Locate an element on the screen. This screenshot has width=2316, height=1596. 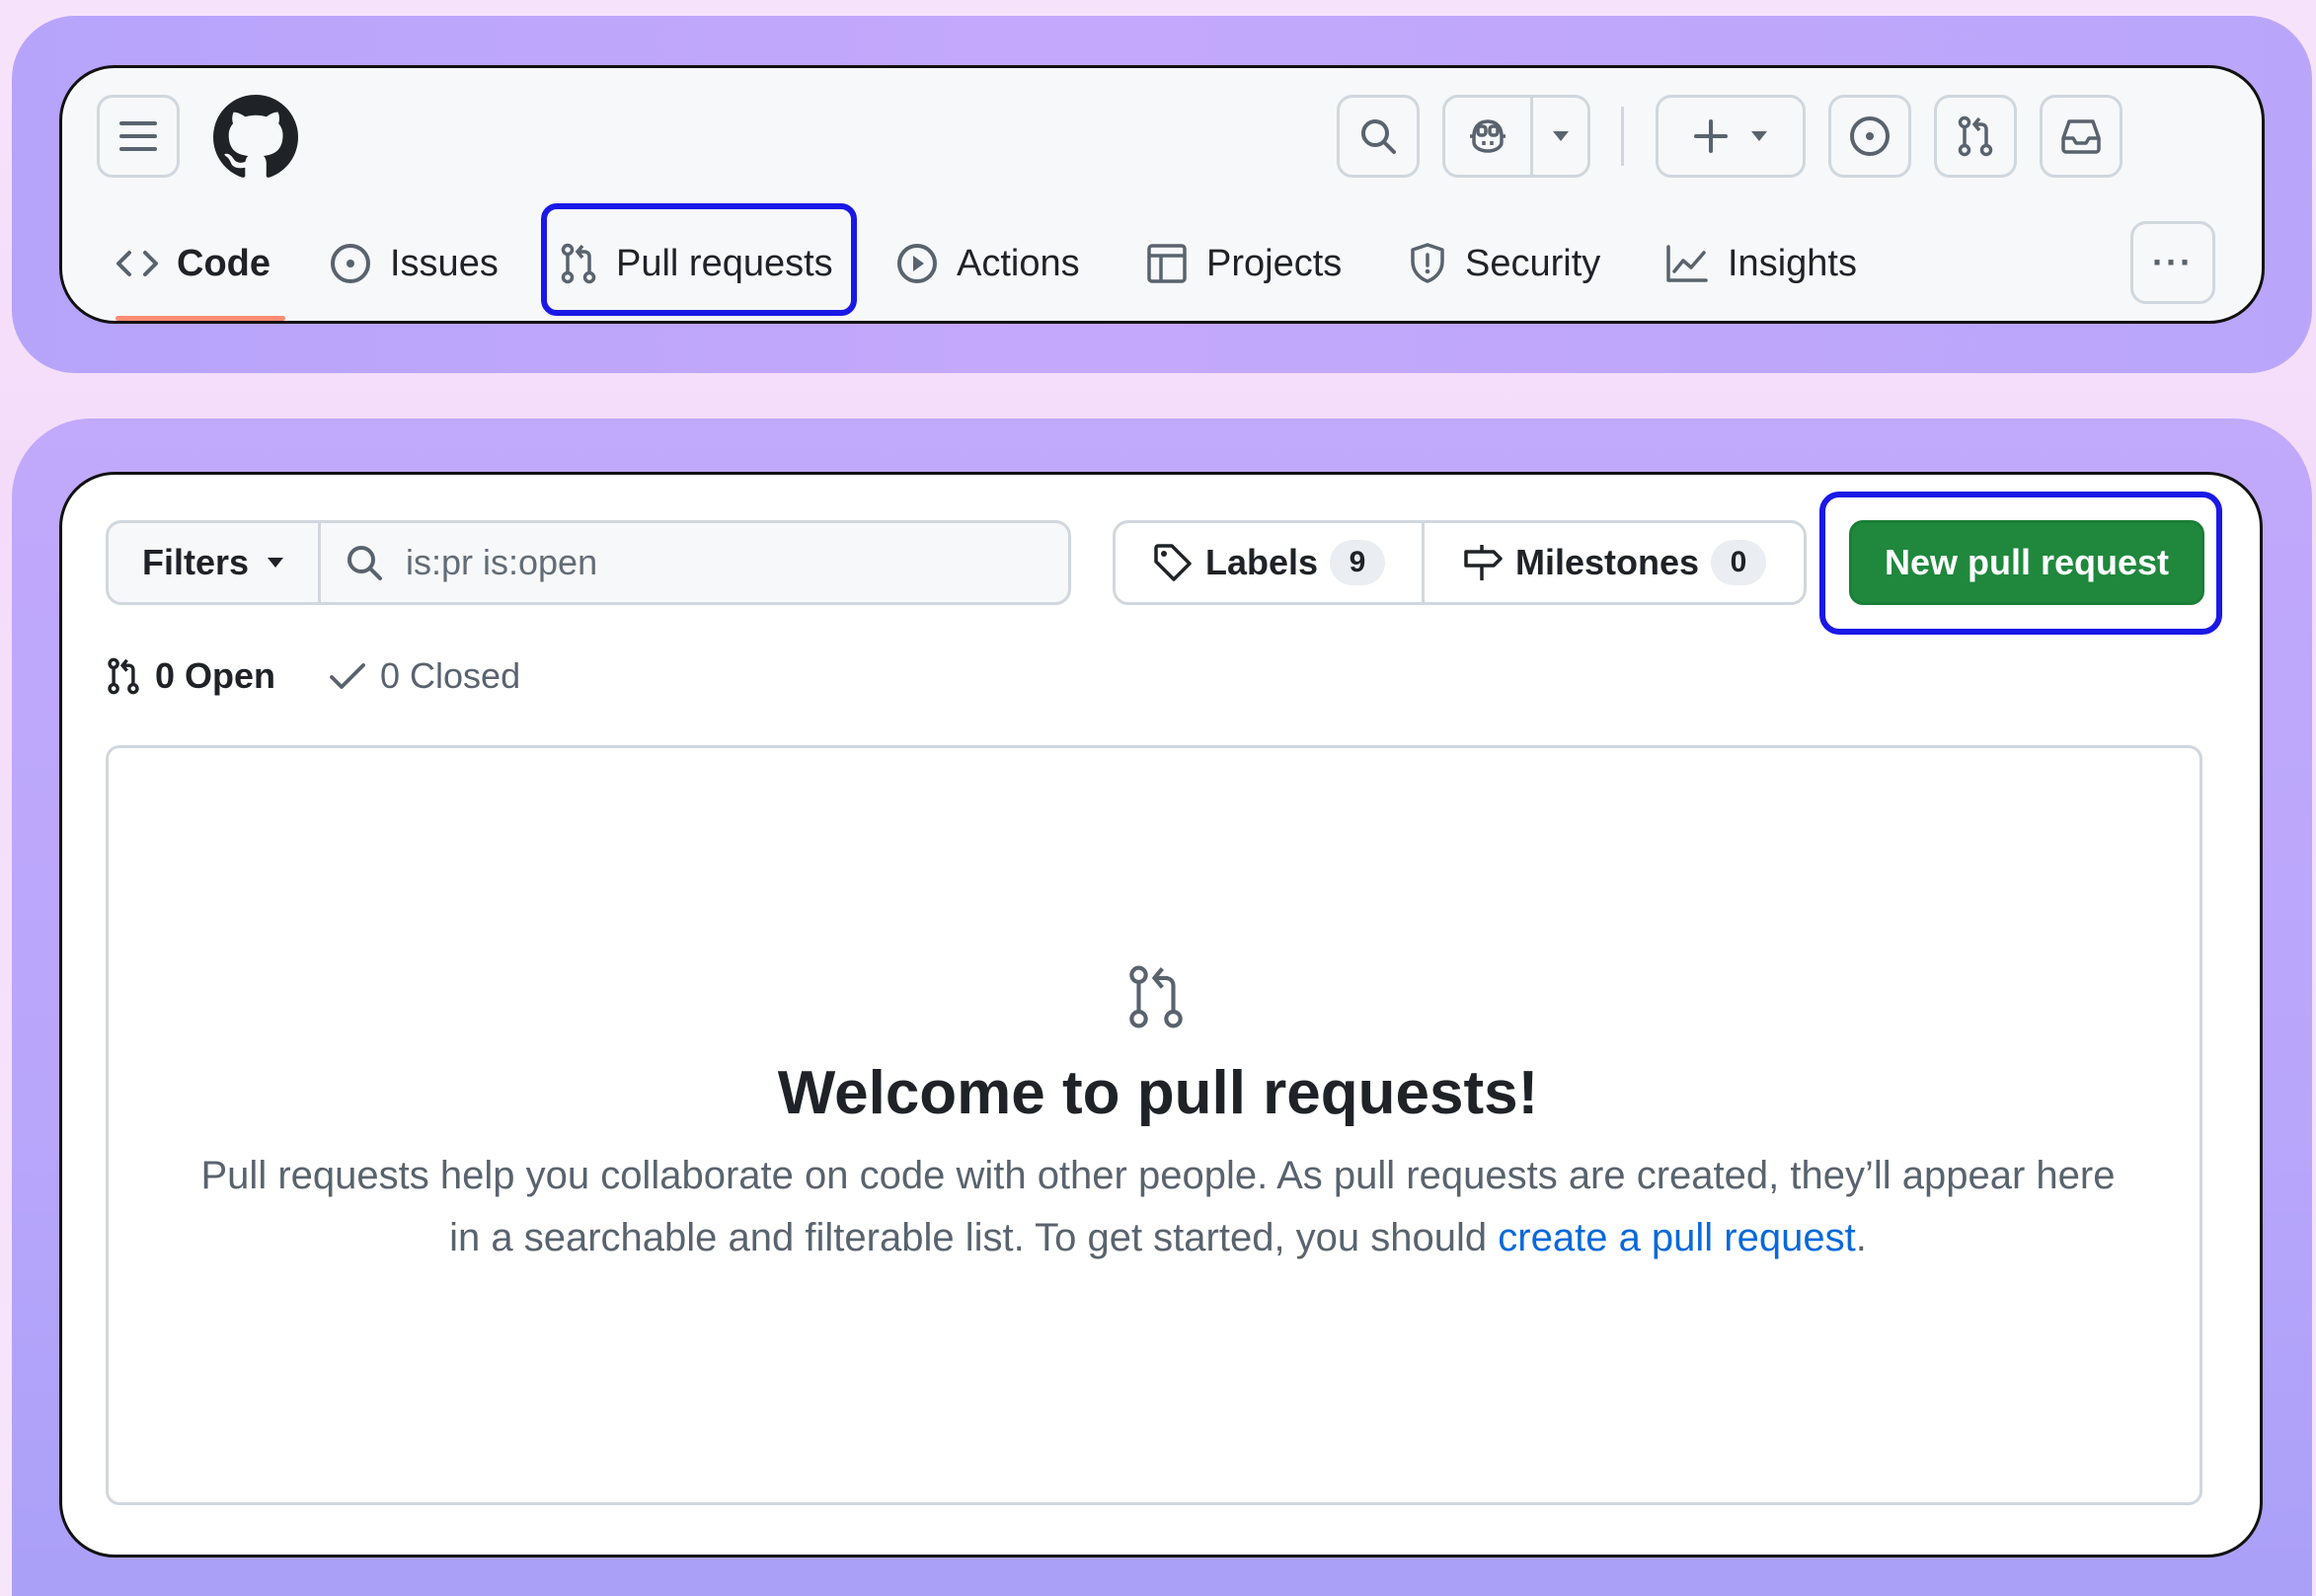
pull-requests-button is located at coordinates (1975, 136).